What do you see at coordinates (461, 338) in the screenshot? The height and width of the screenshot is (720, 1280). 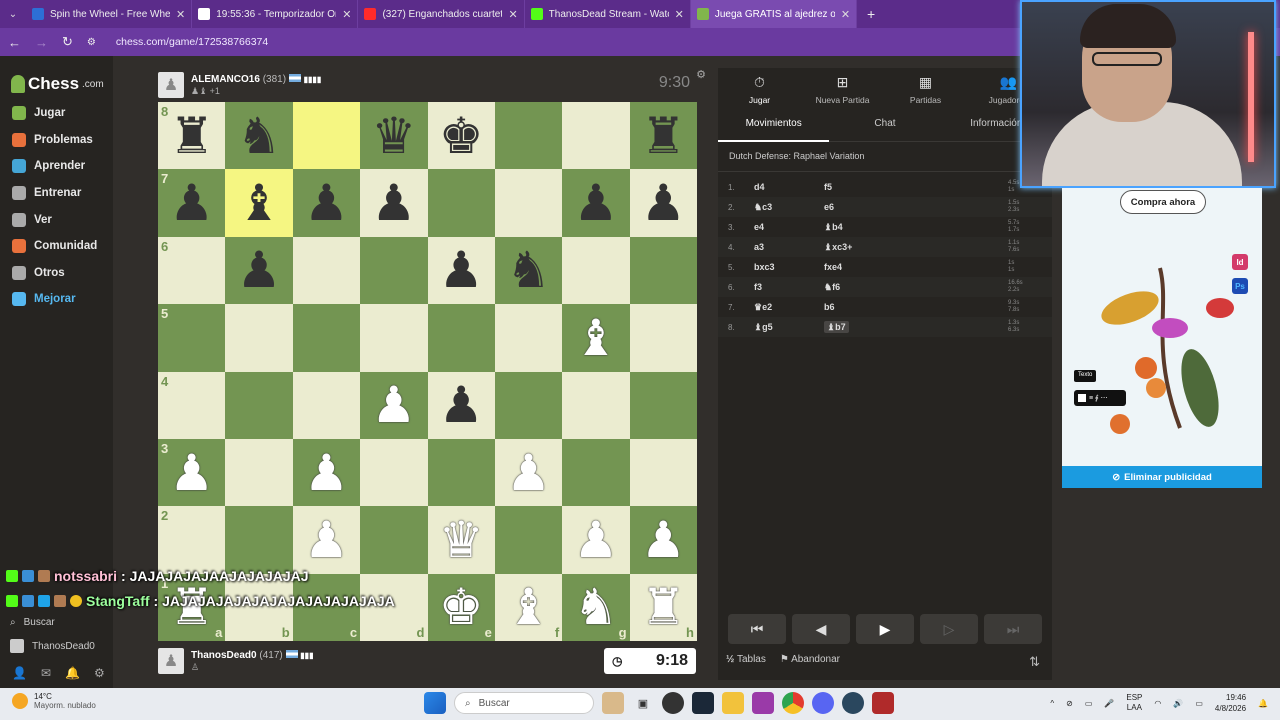 I see `square-e5` at bounding box center [461, 338].